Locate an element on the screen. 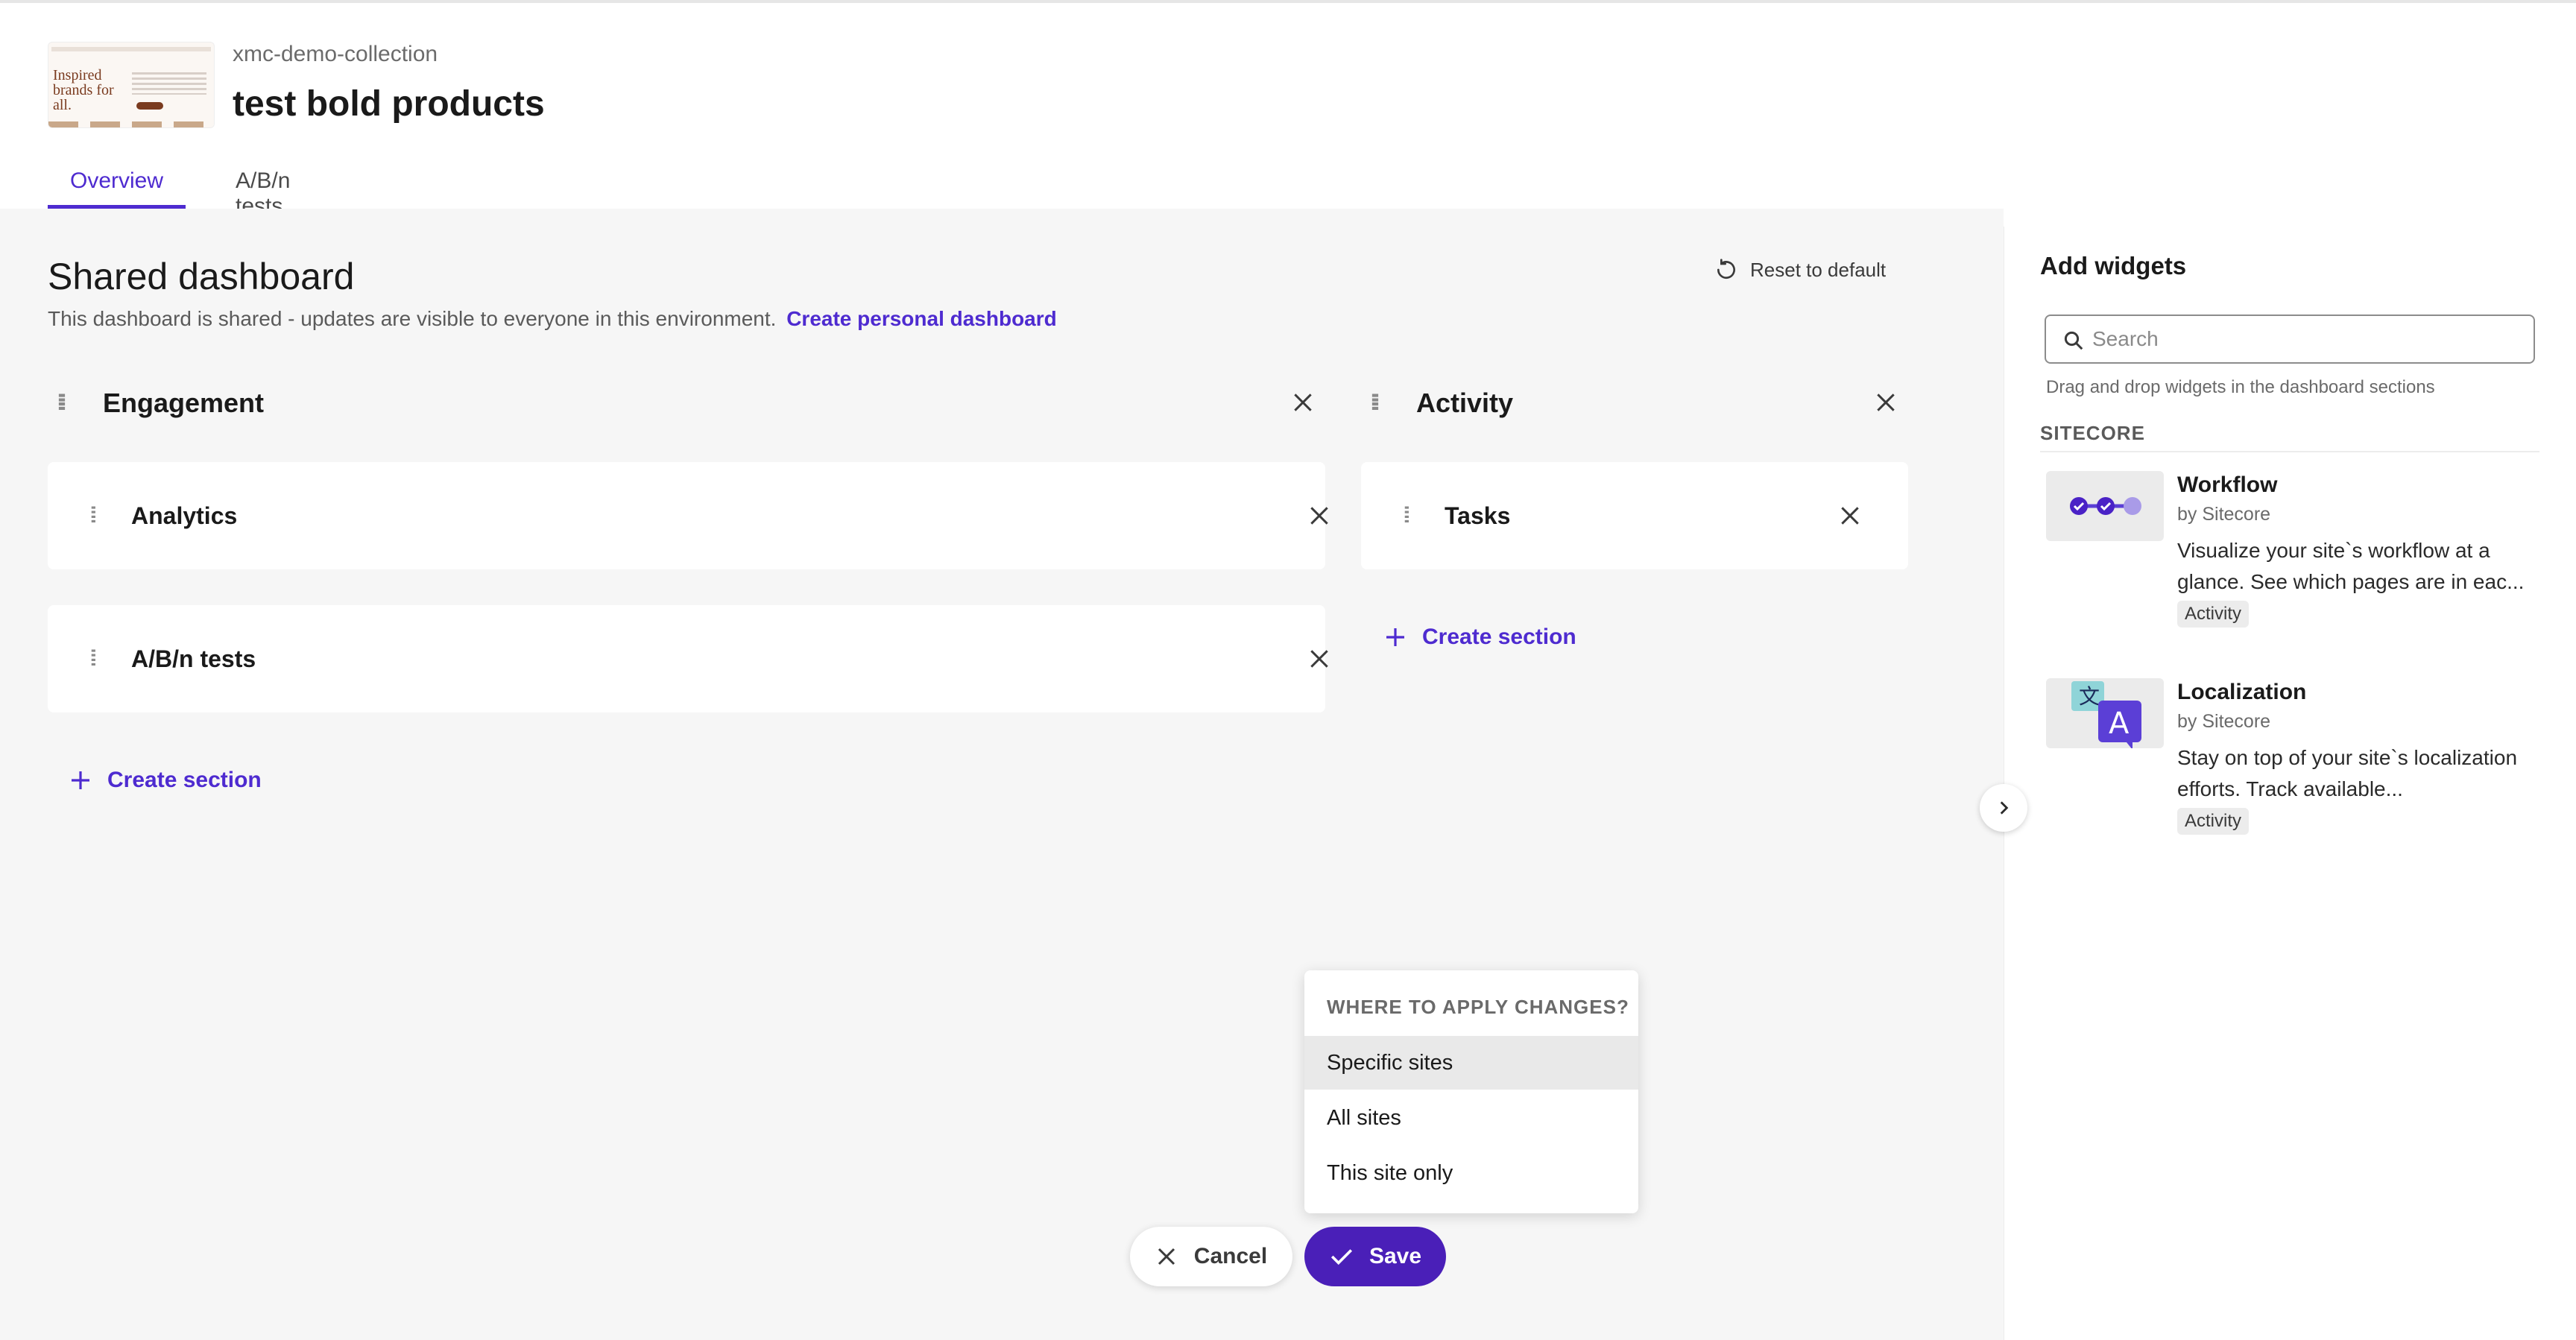 Image resolution: width=2576 pixels, height=1340 pixels. site-thumbnail: Inspired brands for all. is located at coordinates (131, 85).